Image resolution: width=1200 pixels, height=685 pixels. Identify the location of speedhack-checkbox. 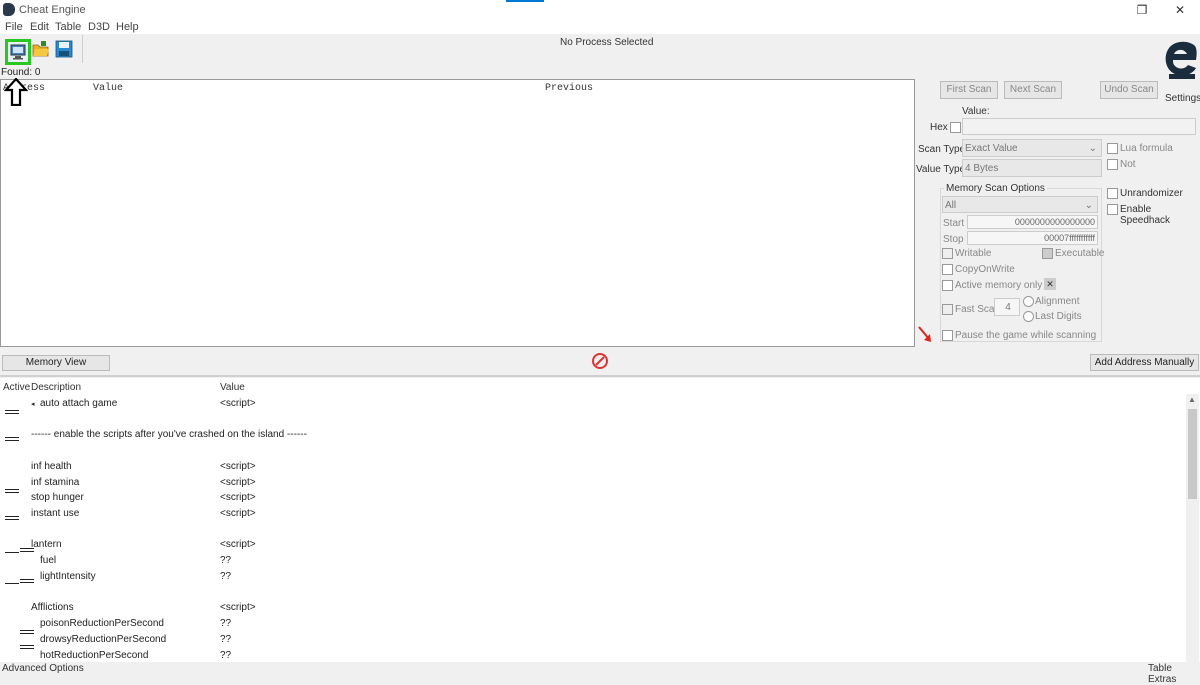
(1112, 209).